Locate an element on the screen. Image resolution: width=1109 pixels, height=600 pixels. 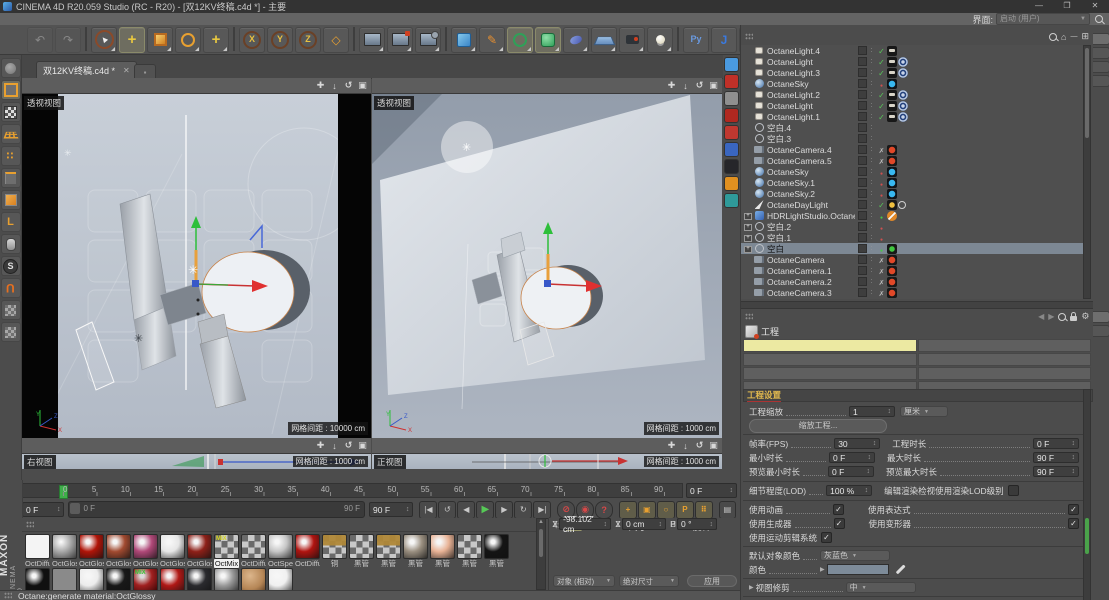
side-tab is located at coordinates (1101, 331).